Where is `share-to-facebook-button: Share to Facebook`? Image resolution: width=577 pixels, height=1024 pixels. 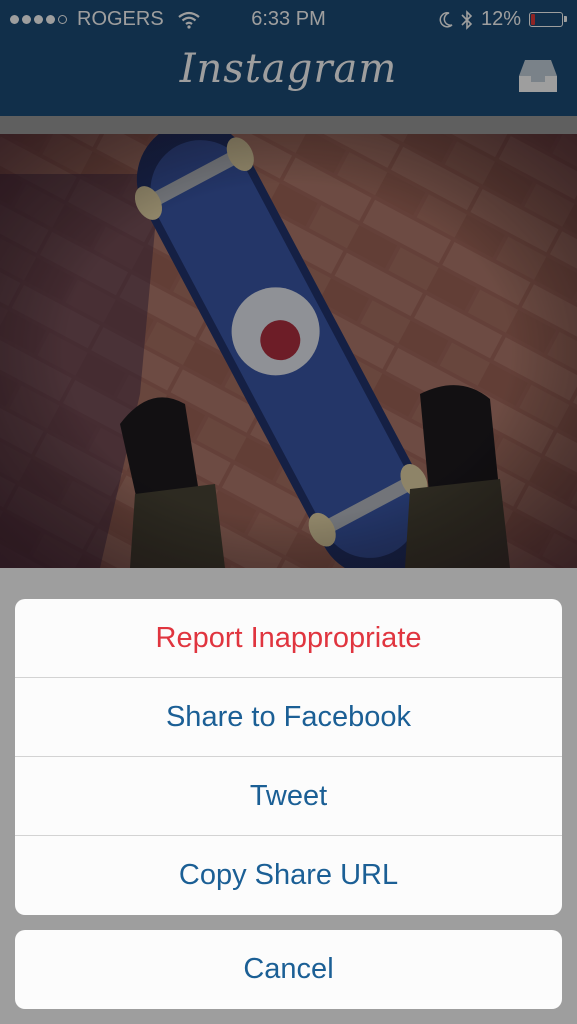 share-to-facebook-button: Share to Facebook is located at coordinates (288, 717).